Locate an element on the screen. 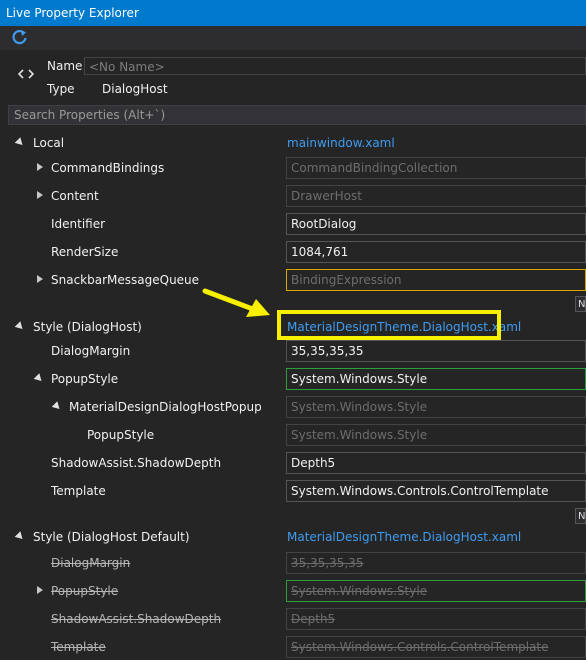 Image resolution: width=586 pixels, height=660 pixels. refresh-icon is located at coordinates (19, 37).